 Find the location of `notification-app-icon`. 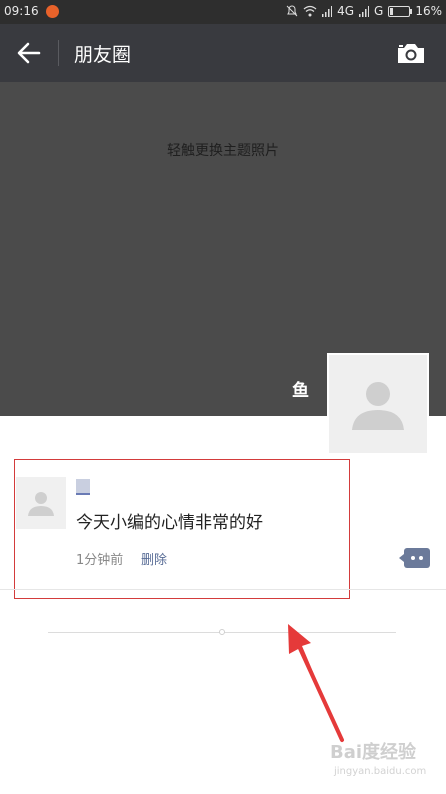

notification-app-icon is located at coordinates (52, 11).